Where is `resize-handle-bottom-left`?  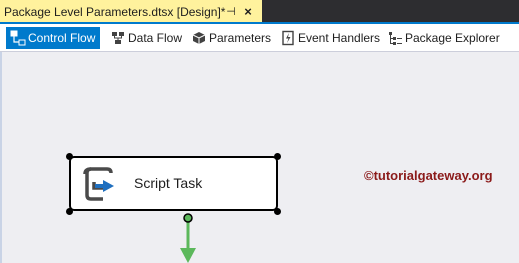
resize-handle-bottom-left is located at coordinates (69, 211).